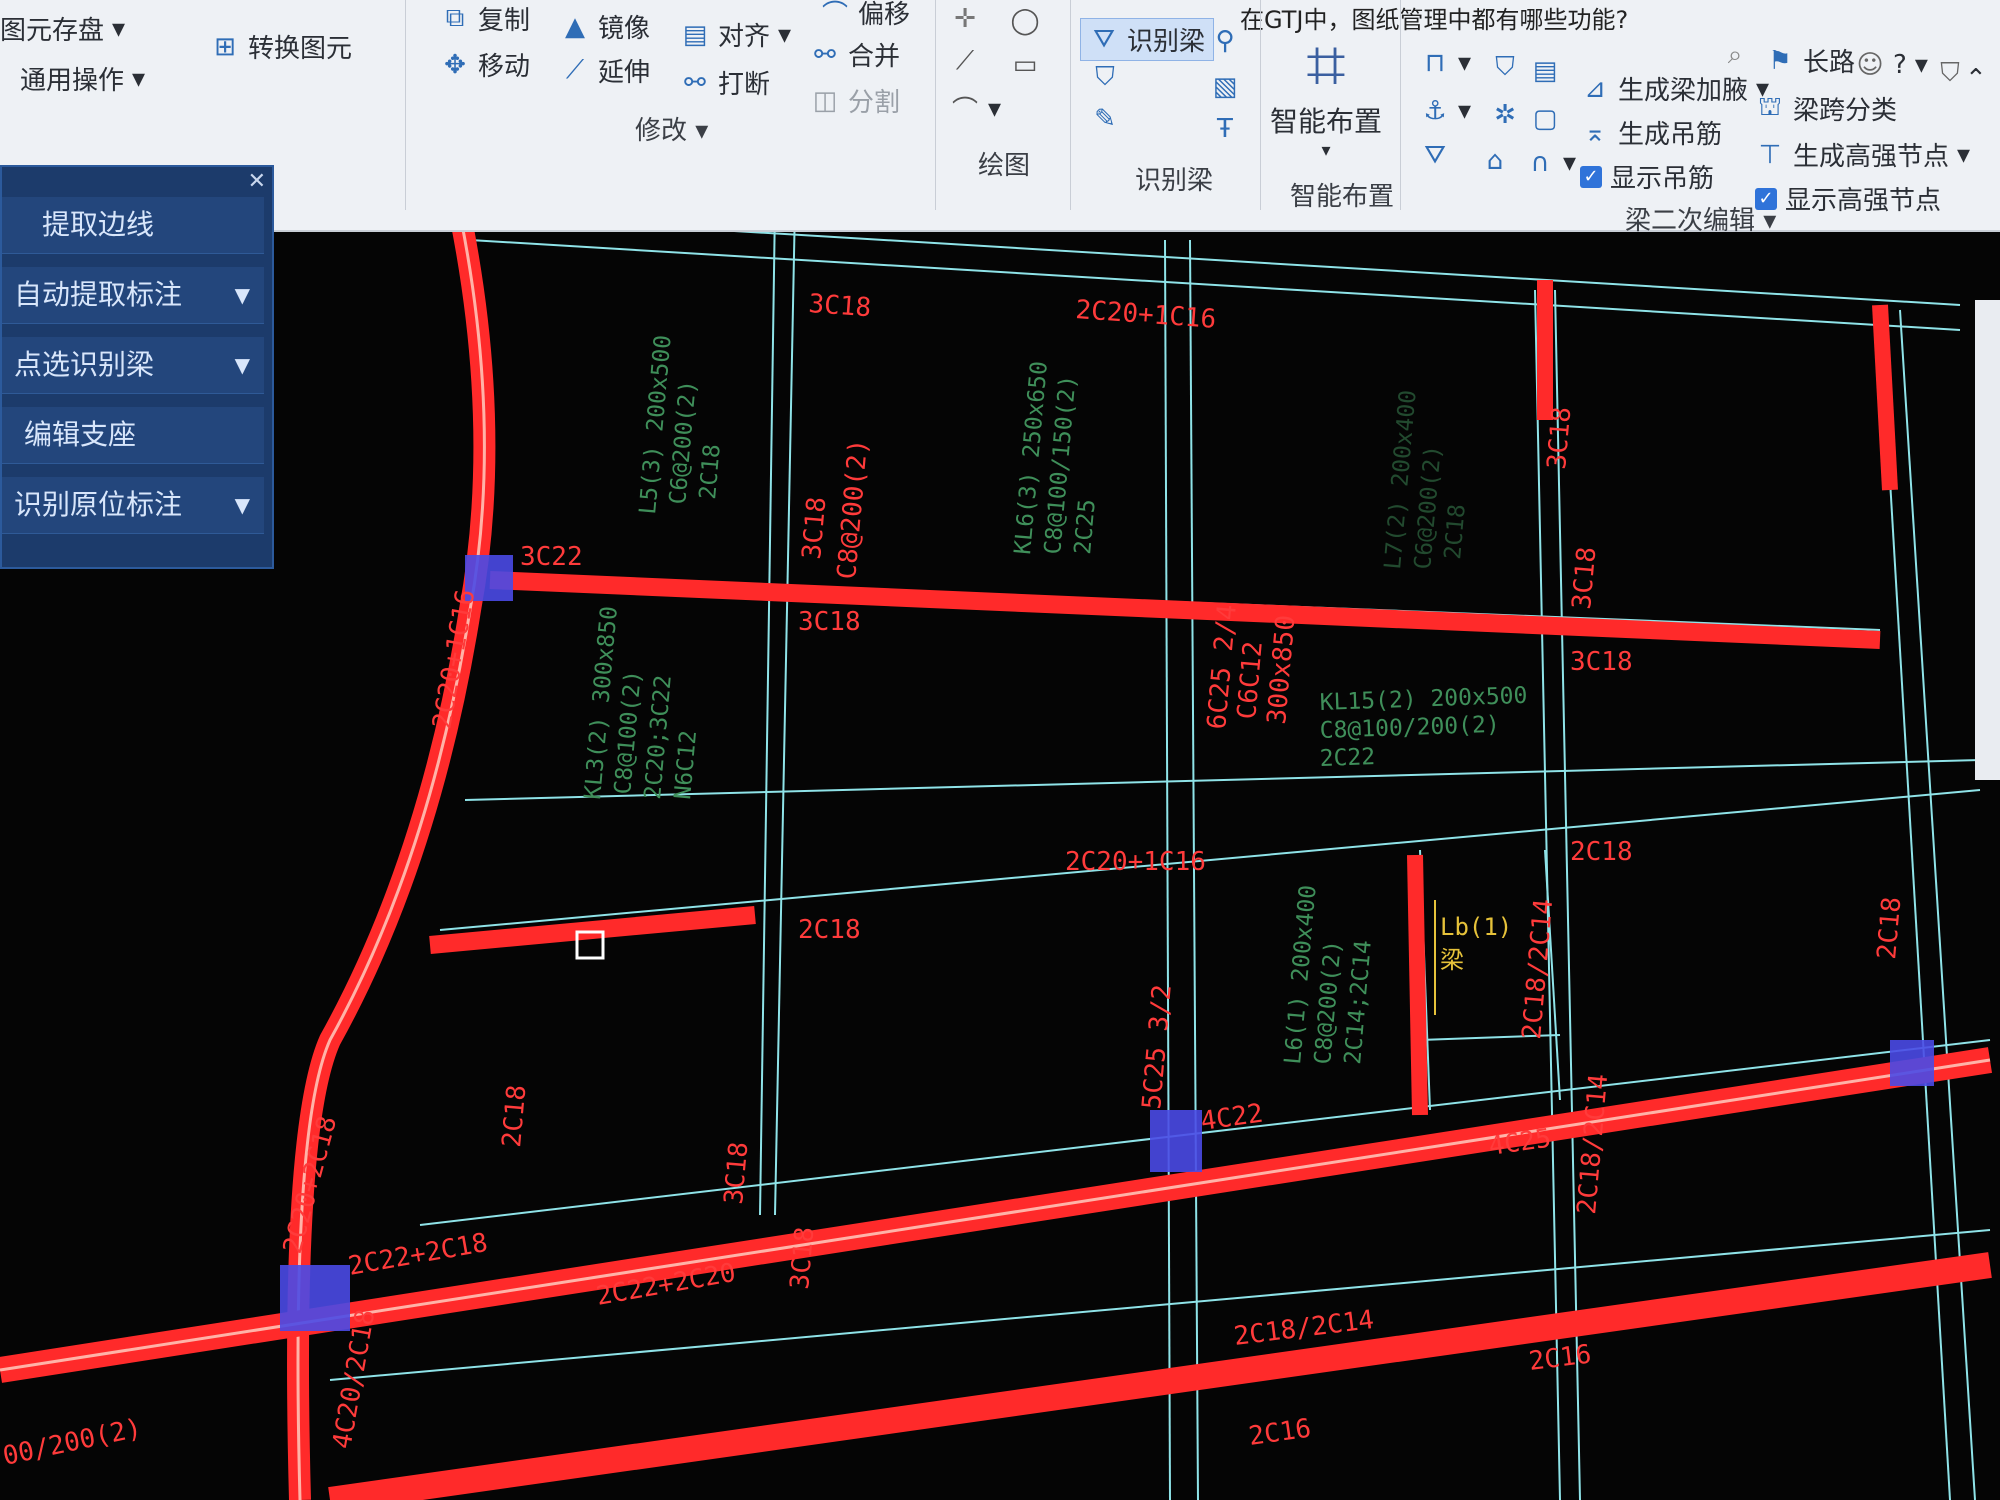  Describe the element at coordinates (257, 181) in the screenshot. I see `close-icon: ✕` at that location.